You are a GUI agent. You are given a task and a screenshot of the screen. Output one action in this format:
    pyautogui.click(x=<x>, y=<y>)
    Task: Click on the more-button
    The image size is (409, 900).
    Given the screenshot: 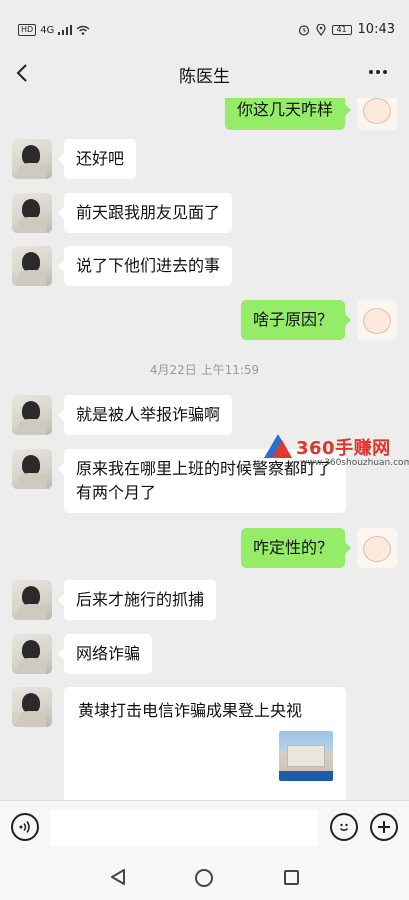 What is the action you would take?
    pyautogui.click(x=378, y=72)
    